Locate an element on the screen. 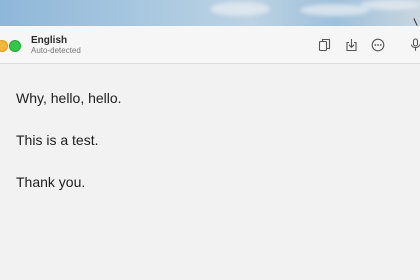 The height and width of the screenshot is (280, 420). download-button is located at coordinates (351, 45).